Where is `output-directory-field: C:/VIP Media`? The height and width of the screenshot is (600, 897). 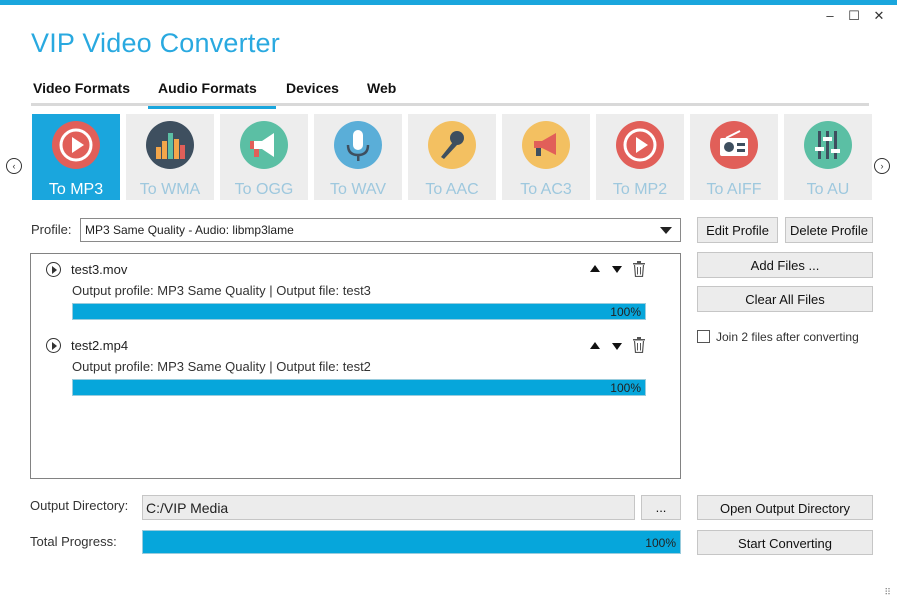
output-directory-field: C:/VIP Media is located at coordinates (388, 507).